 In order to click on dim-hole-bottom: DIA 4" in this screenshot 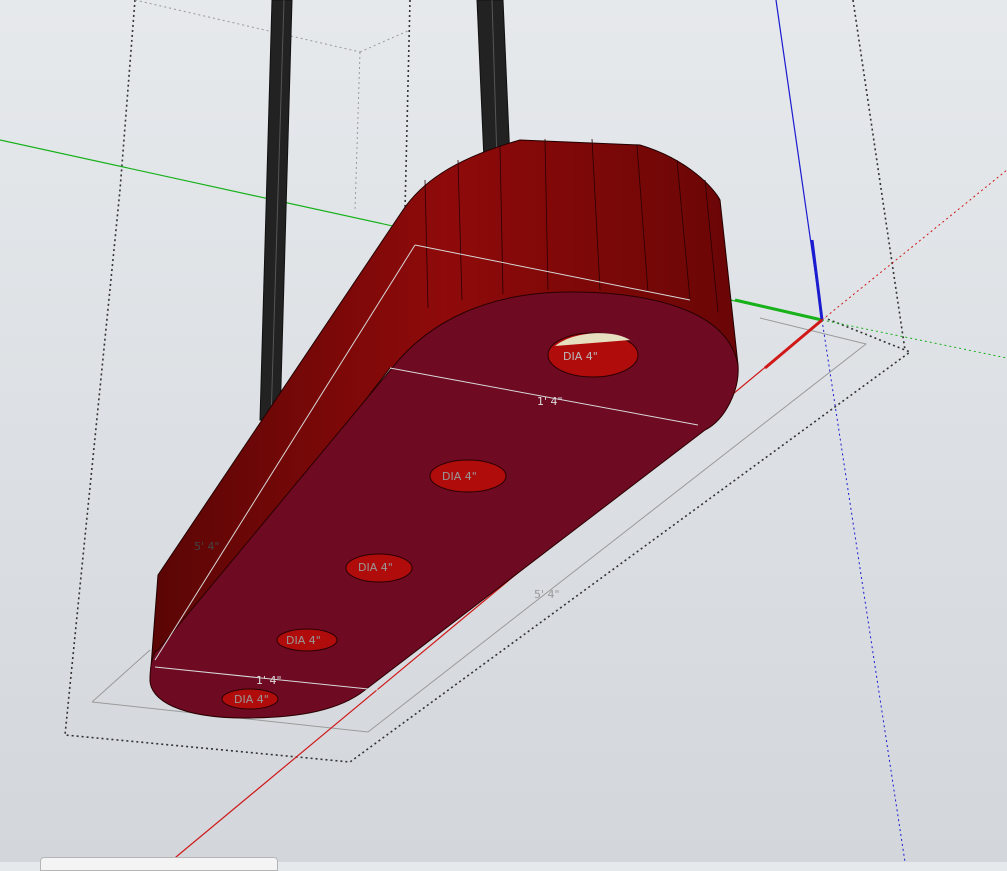, I will do `click(251, 699)`.